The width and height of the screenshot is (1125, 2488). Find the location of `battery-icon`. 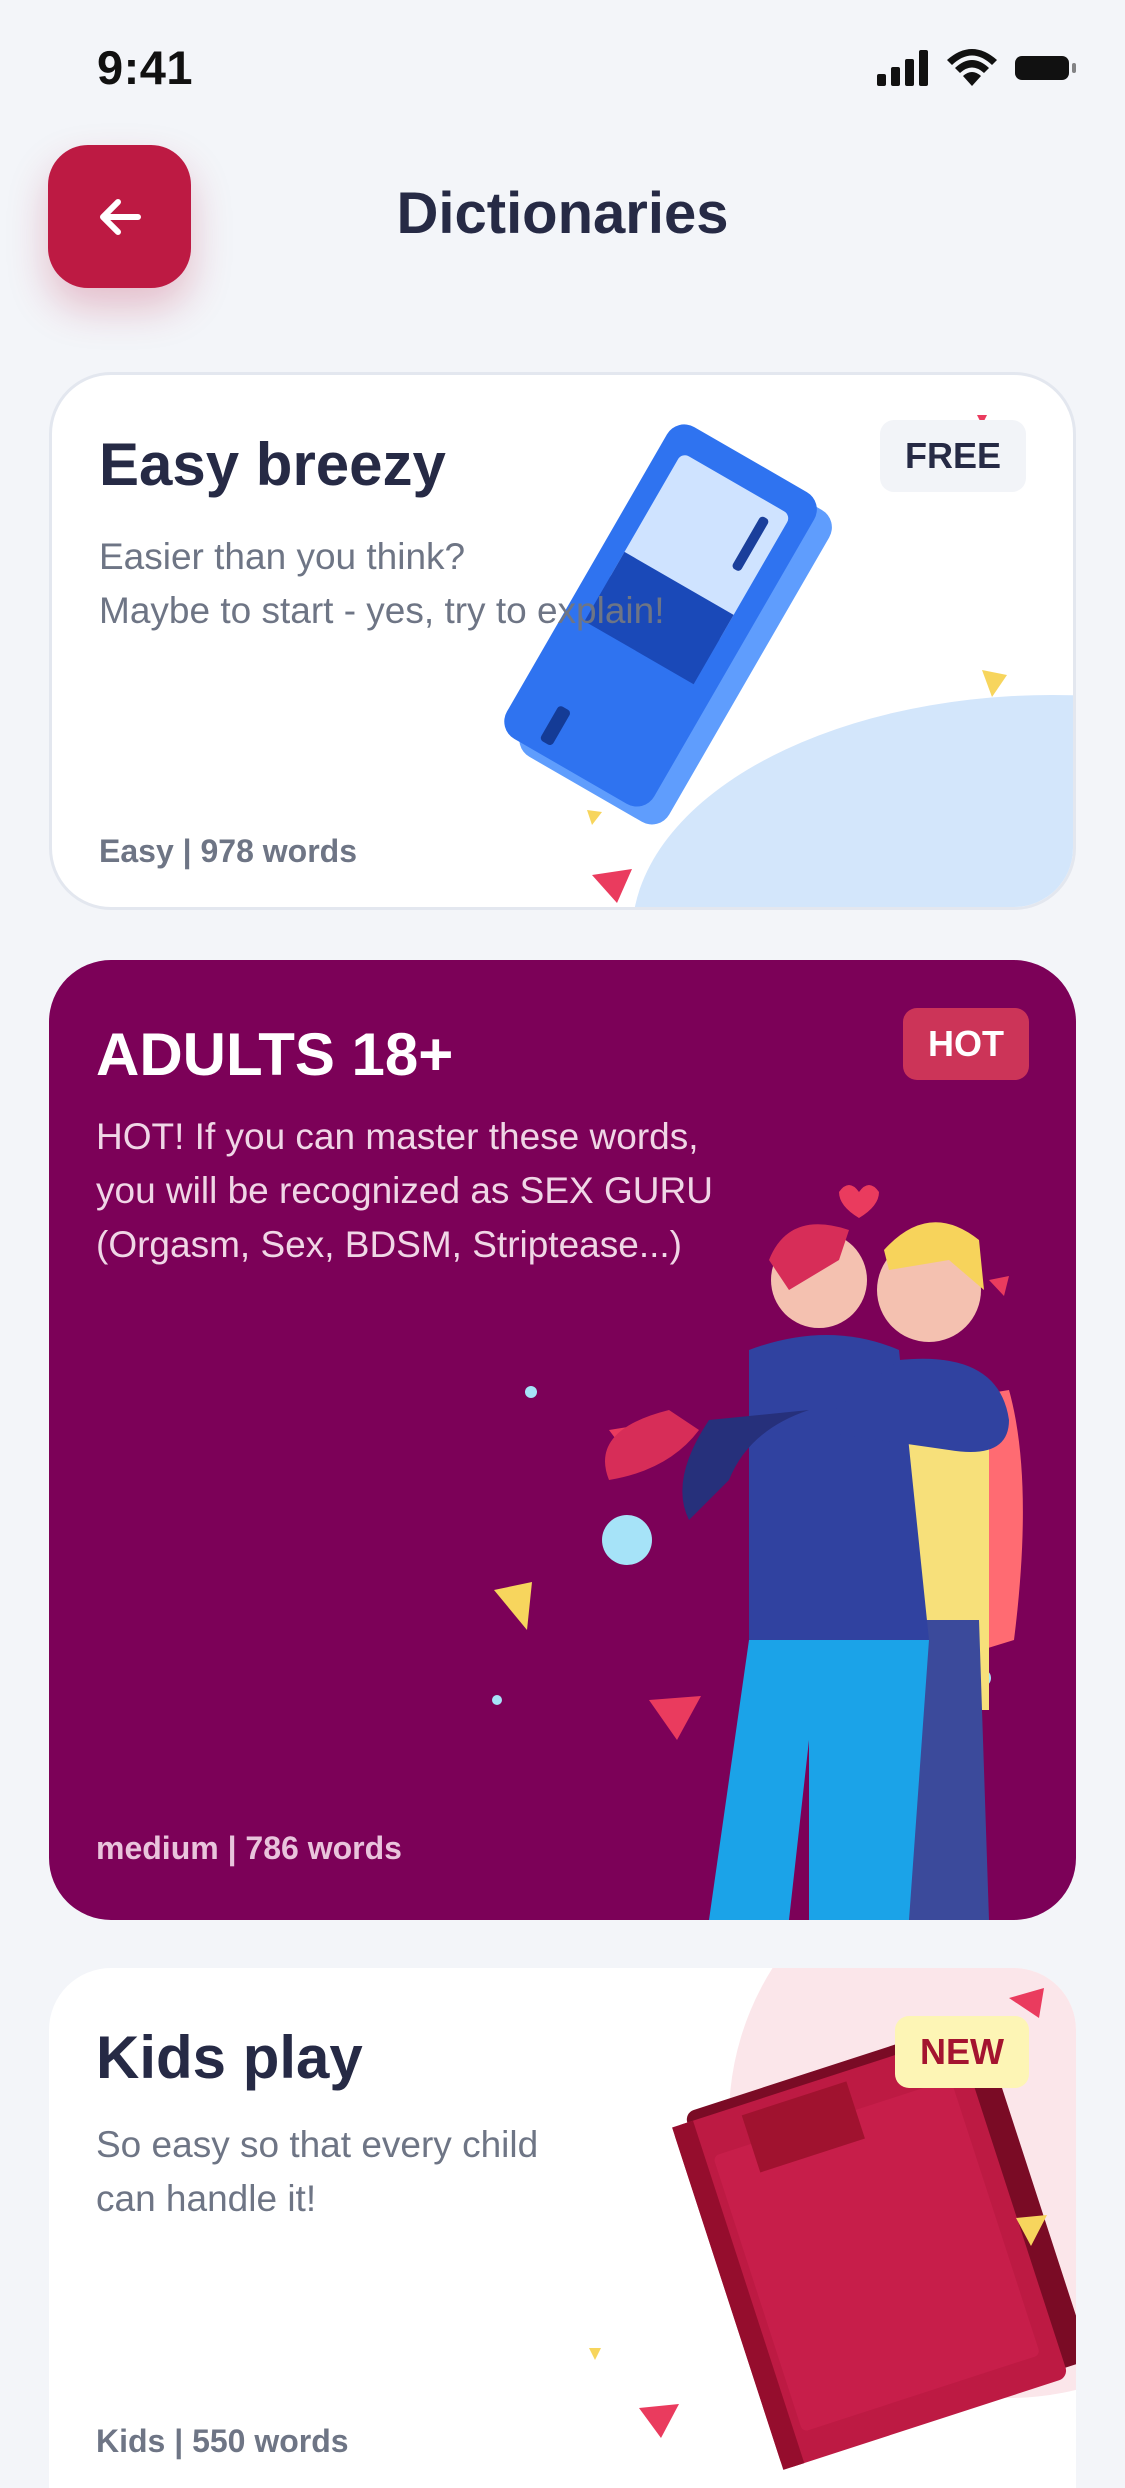

battery-icon is located at coordinates (1045, 68).